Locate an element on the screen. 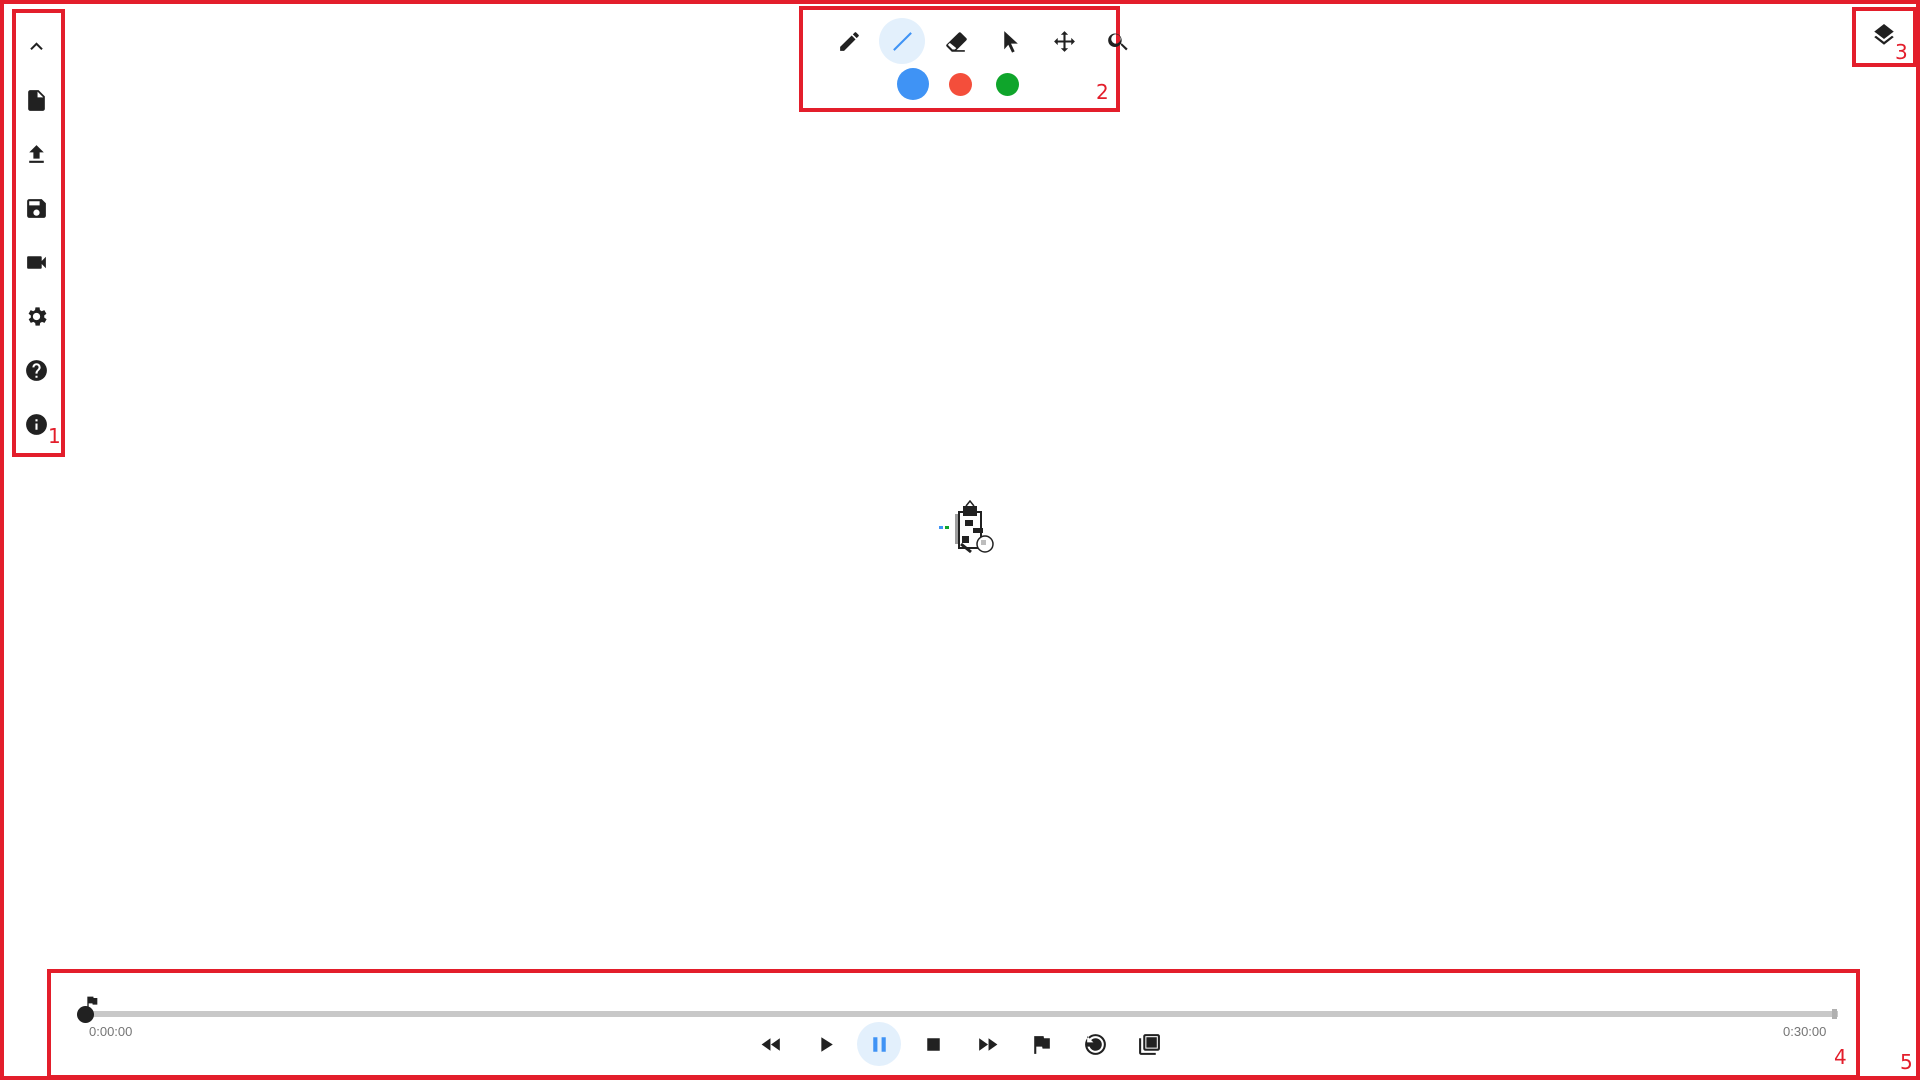 The width and height of the screenshot is (1920, 1080). pause-icon is located at coordinates (879, 1044).